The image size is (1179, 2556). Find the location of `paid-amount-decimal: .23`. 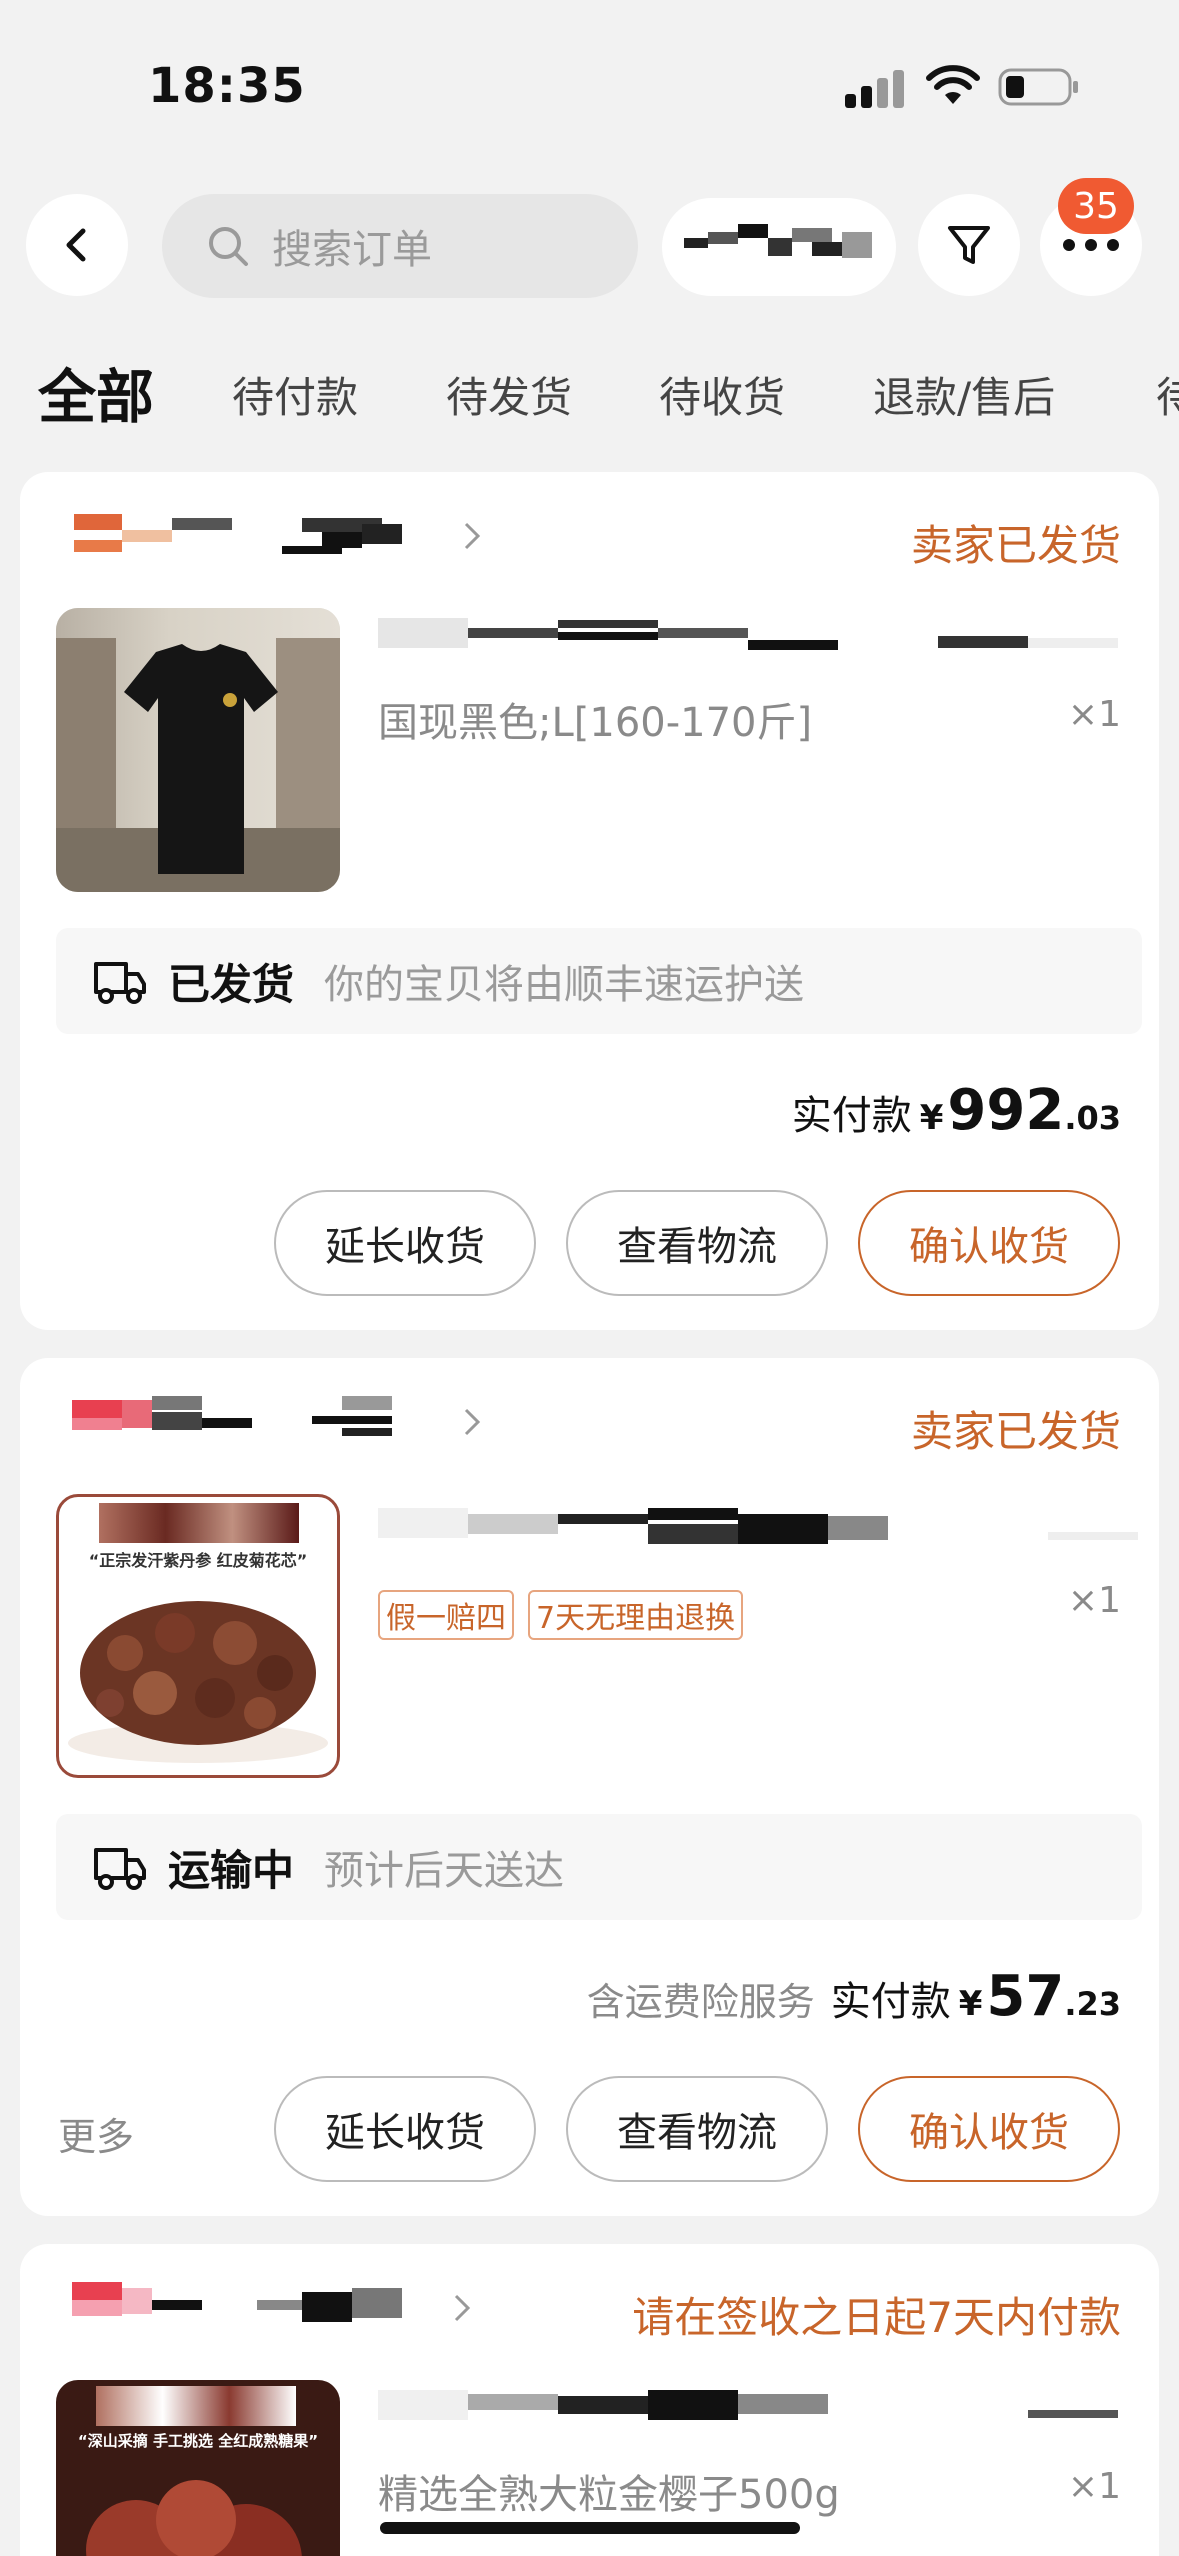

paid-amount-decimal: .23 is located at coordinates (1092, 2004).